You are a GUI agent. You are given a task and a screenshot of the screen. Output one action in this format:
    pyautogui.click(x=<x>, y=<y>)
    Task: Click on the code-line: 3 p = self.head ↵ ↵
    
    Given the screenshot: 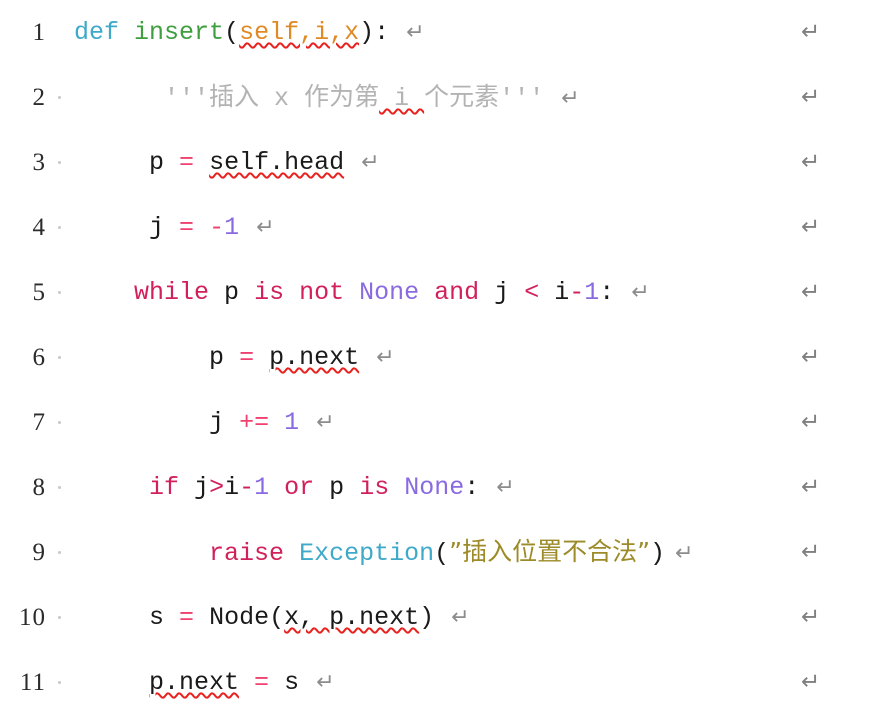 What is the action you would take?
    pyautogui.click(x=438, y=162)
    